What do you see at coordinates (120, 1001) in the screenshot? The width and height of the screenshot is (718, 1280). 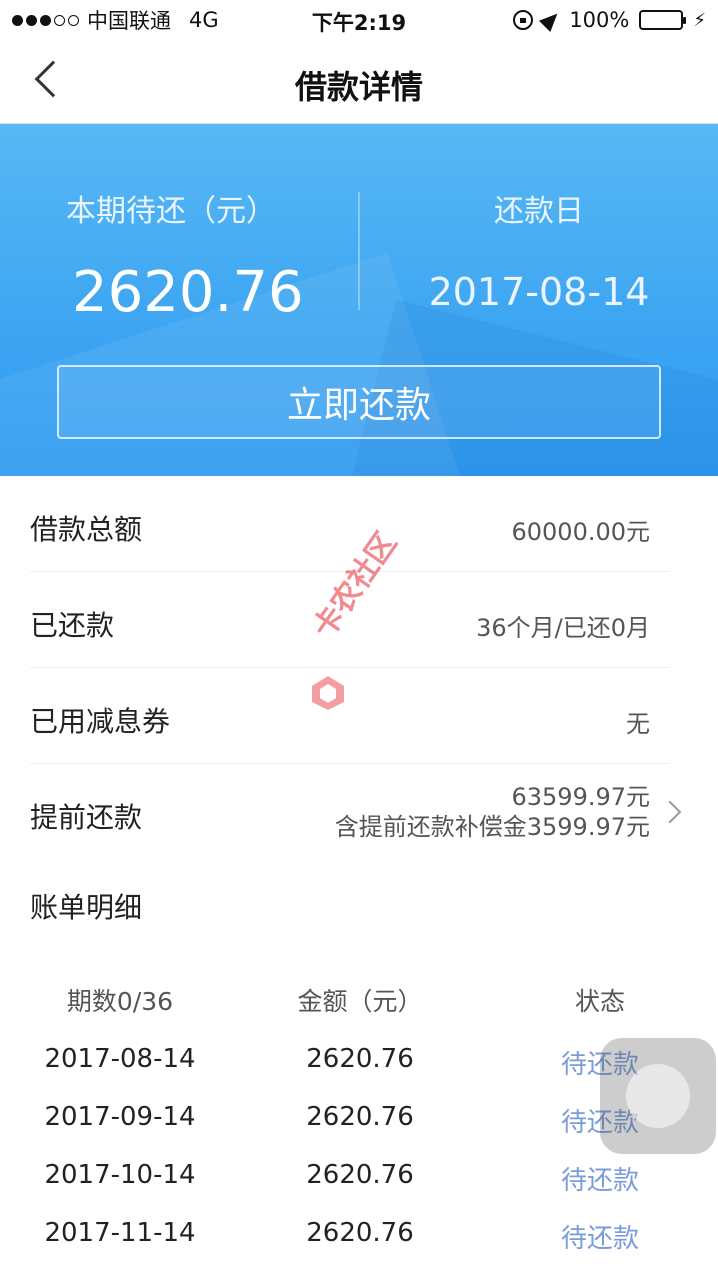 I see `header-period: 期数0/36` at bounding box center [120, 1001].